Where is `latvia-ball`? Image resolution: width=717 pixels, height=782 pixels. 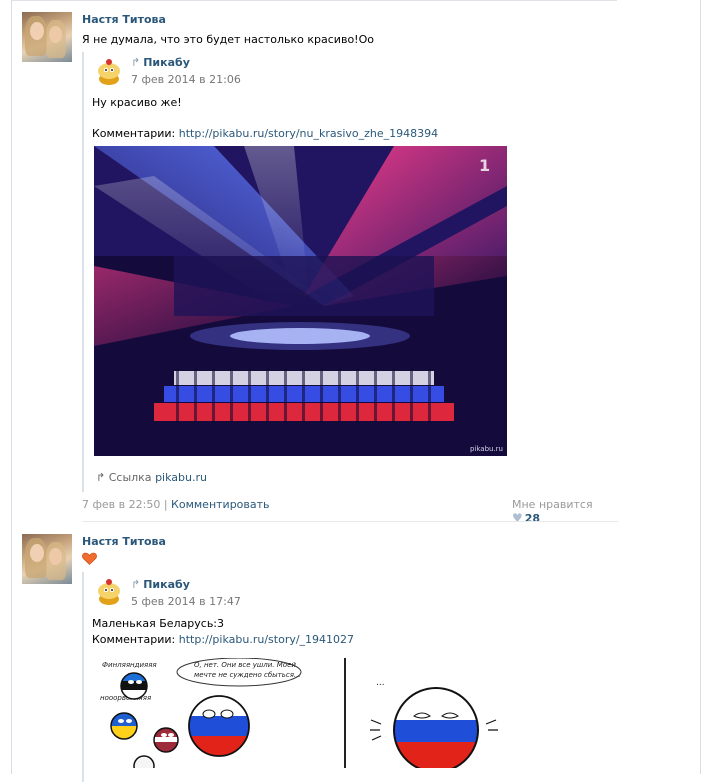
latvia-ball is located at coordinates (166, 740).